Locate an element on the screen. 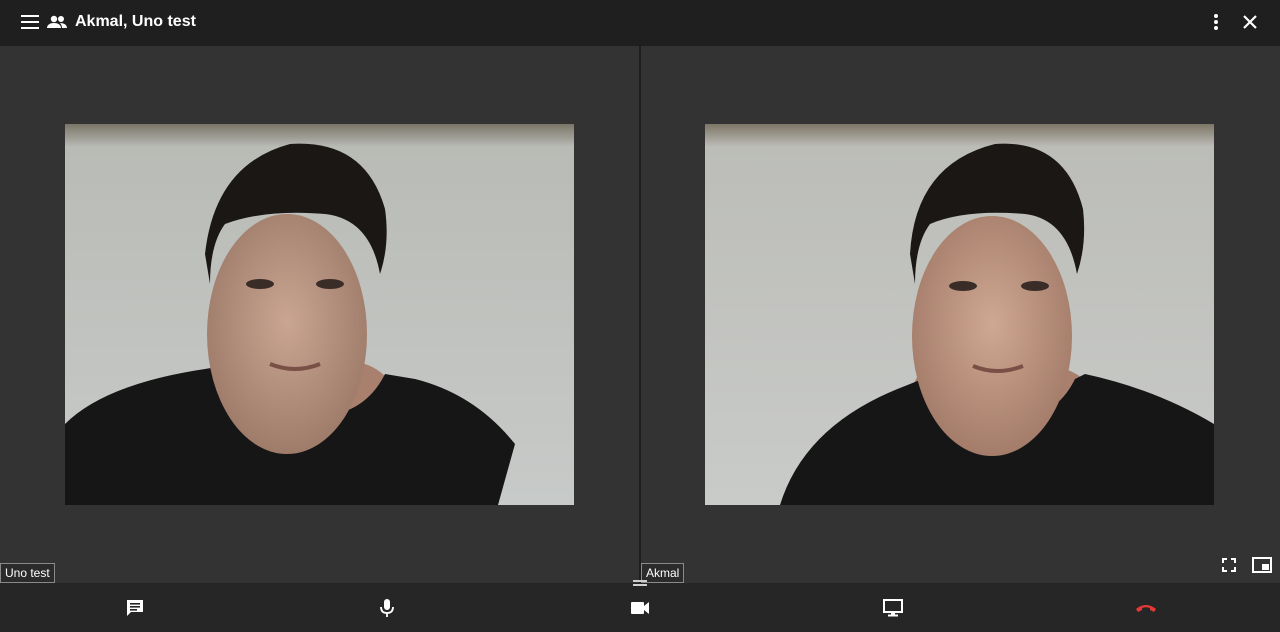 This screenshot has height=632, width=1280. mic-icon is located at coordinates (387, 608).